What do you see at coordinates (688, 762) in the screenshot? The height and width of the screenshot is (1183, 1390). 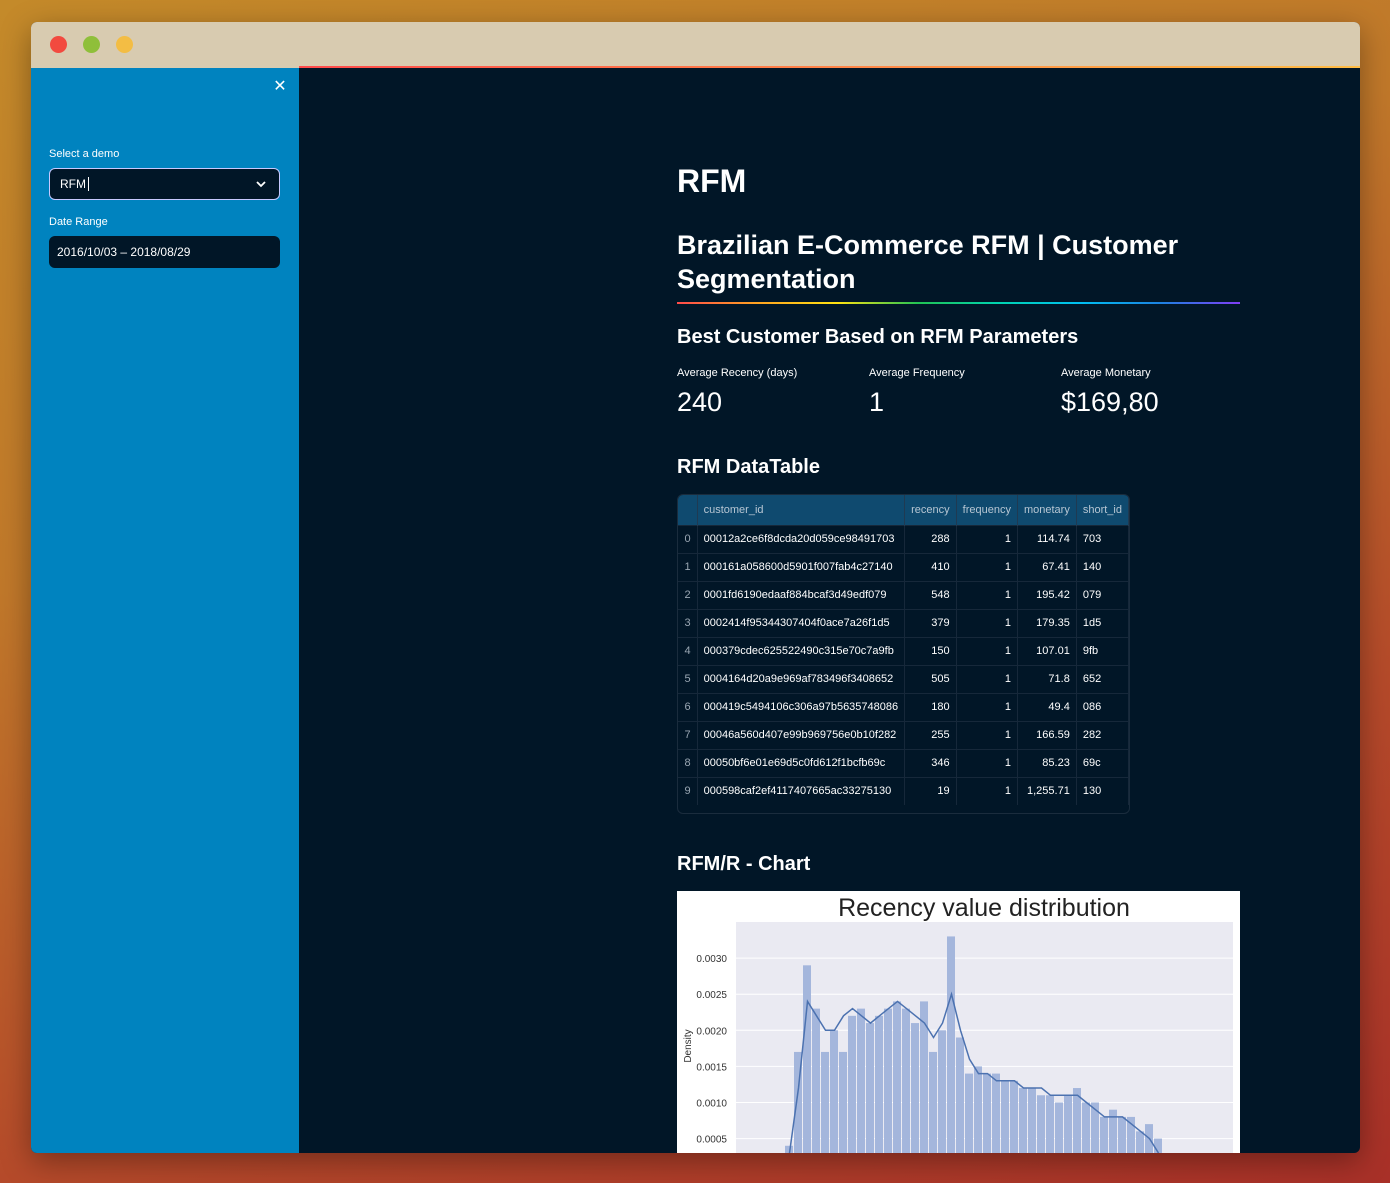 I see `table-cell: 8` at bounding box center [688, 762].